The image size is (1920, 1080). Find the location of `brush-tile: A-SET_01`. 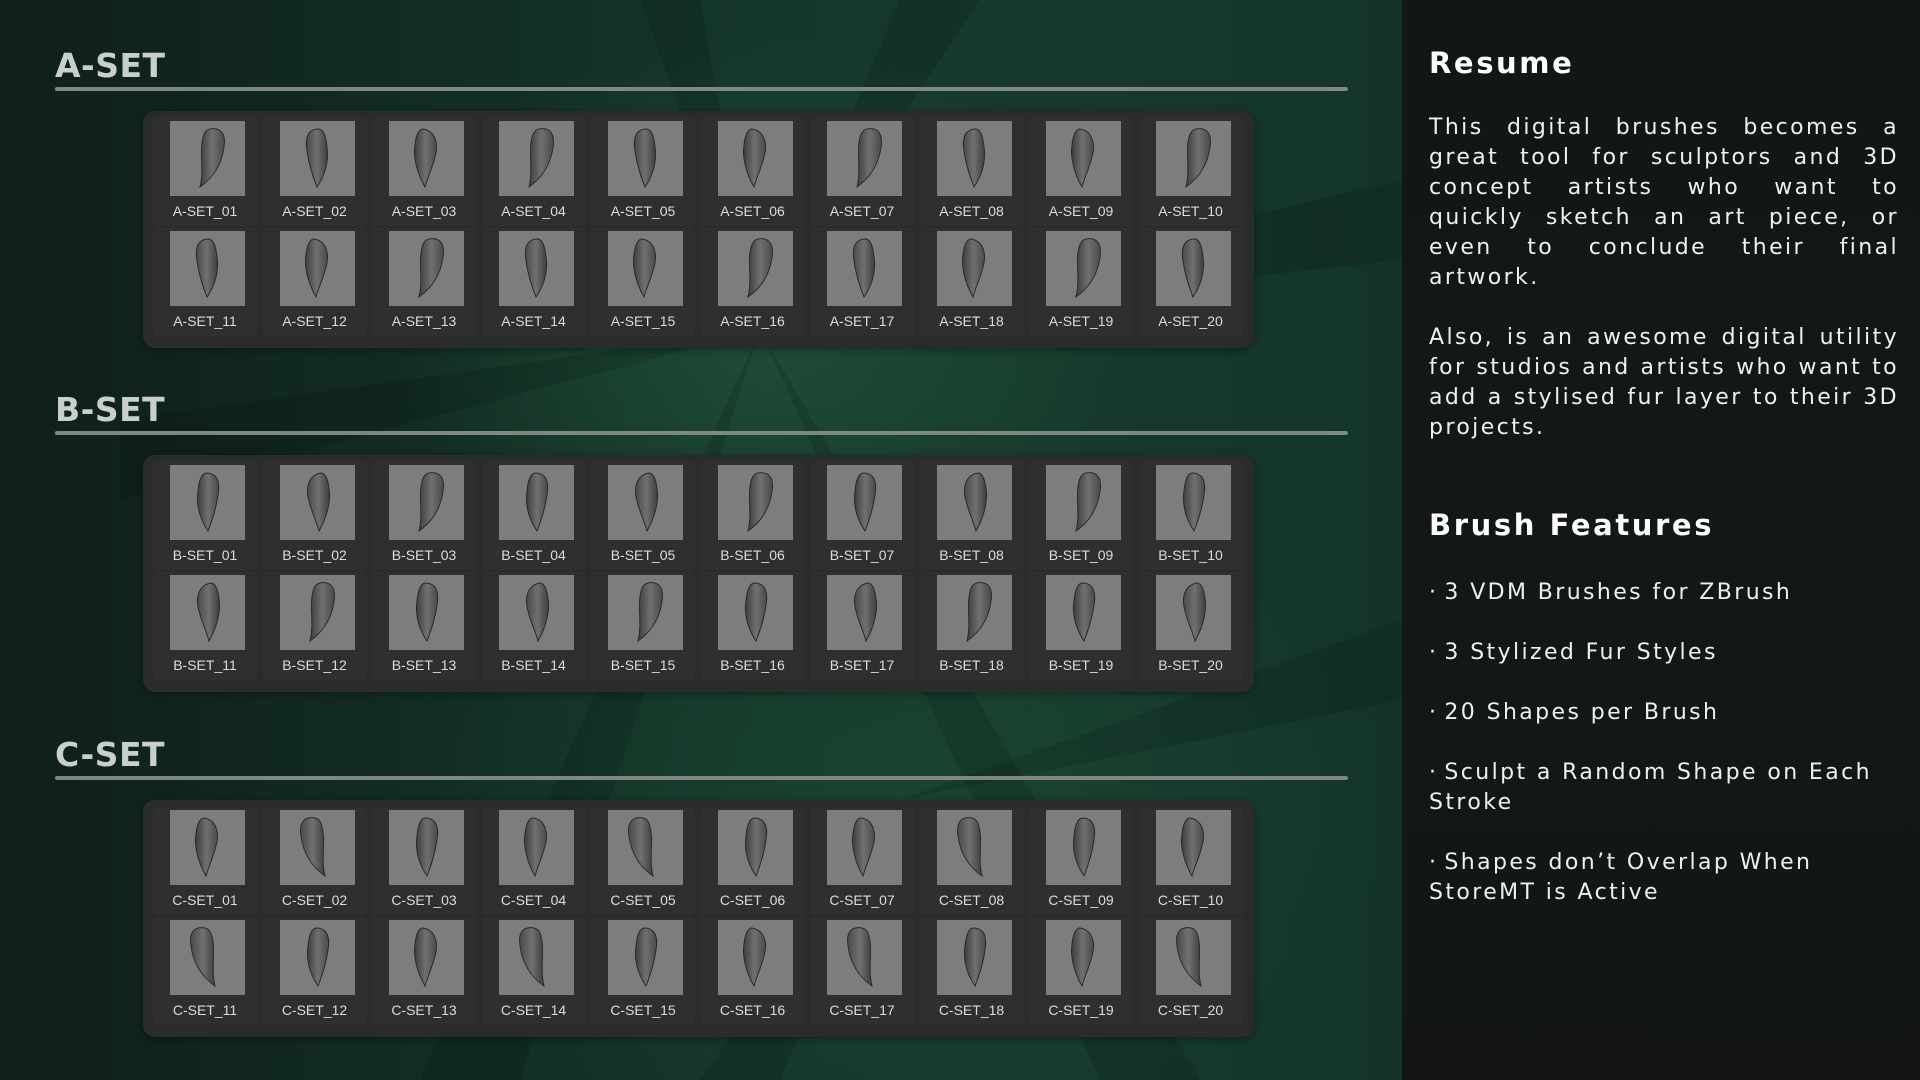

brush-tile: A-SET_01 is located at coordinates (205, 172).